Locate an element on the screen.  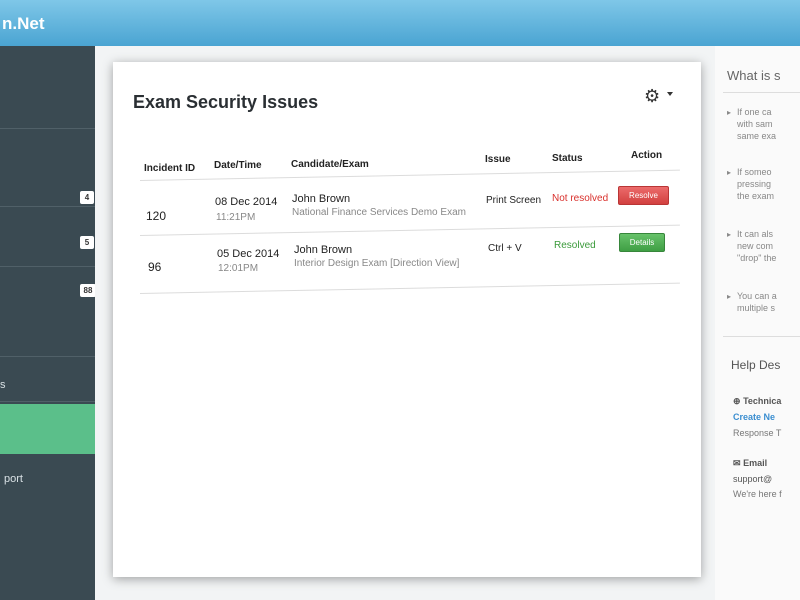
info-line: the exam is located at coordinates (756, 196).